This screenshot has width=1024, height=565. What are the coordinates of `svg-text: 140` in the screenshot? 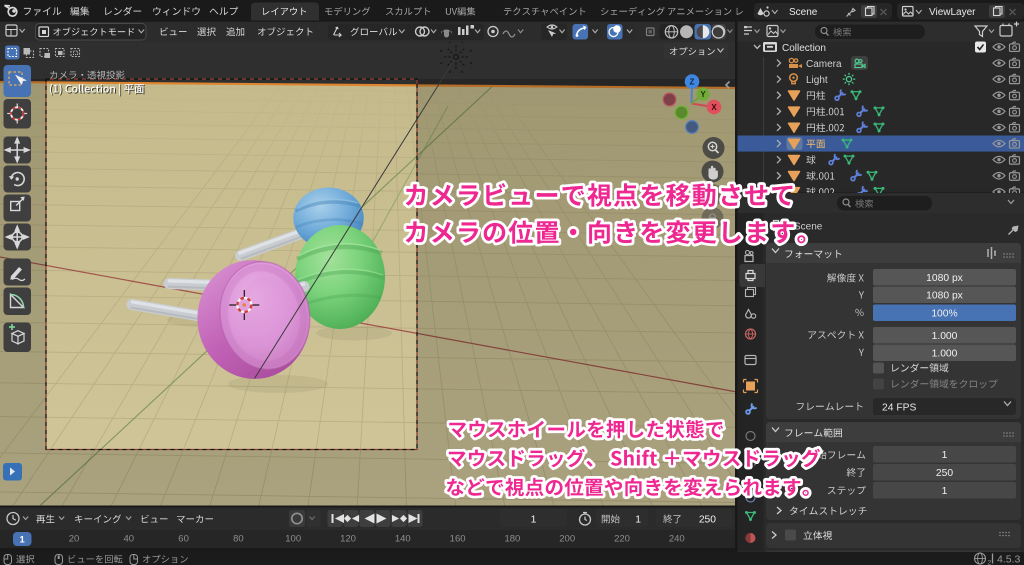 It's located at (403, 539).